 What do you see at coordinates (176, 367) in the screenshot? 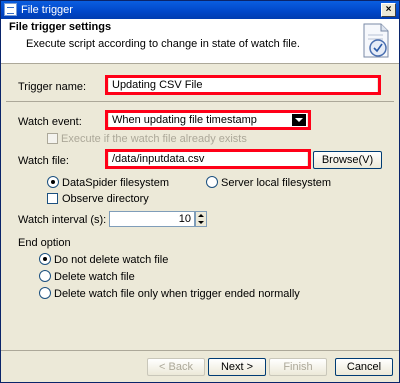
I see `back-button: < Back` at bounding box center [176, 367].